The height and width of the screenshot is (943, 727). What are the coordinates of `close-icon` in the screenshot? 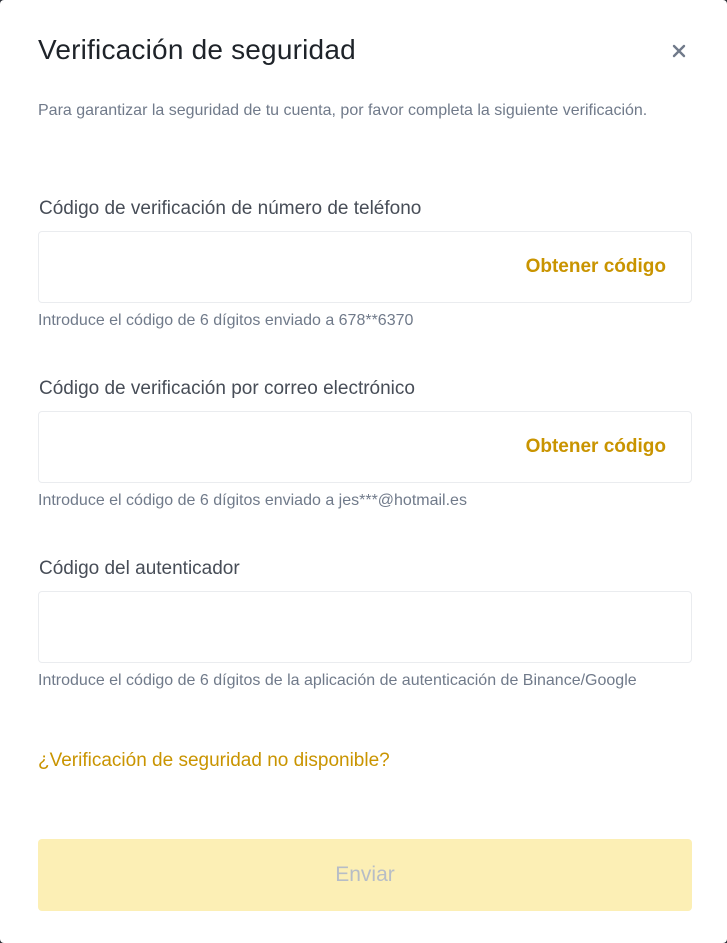 It's located at (679, 51).